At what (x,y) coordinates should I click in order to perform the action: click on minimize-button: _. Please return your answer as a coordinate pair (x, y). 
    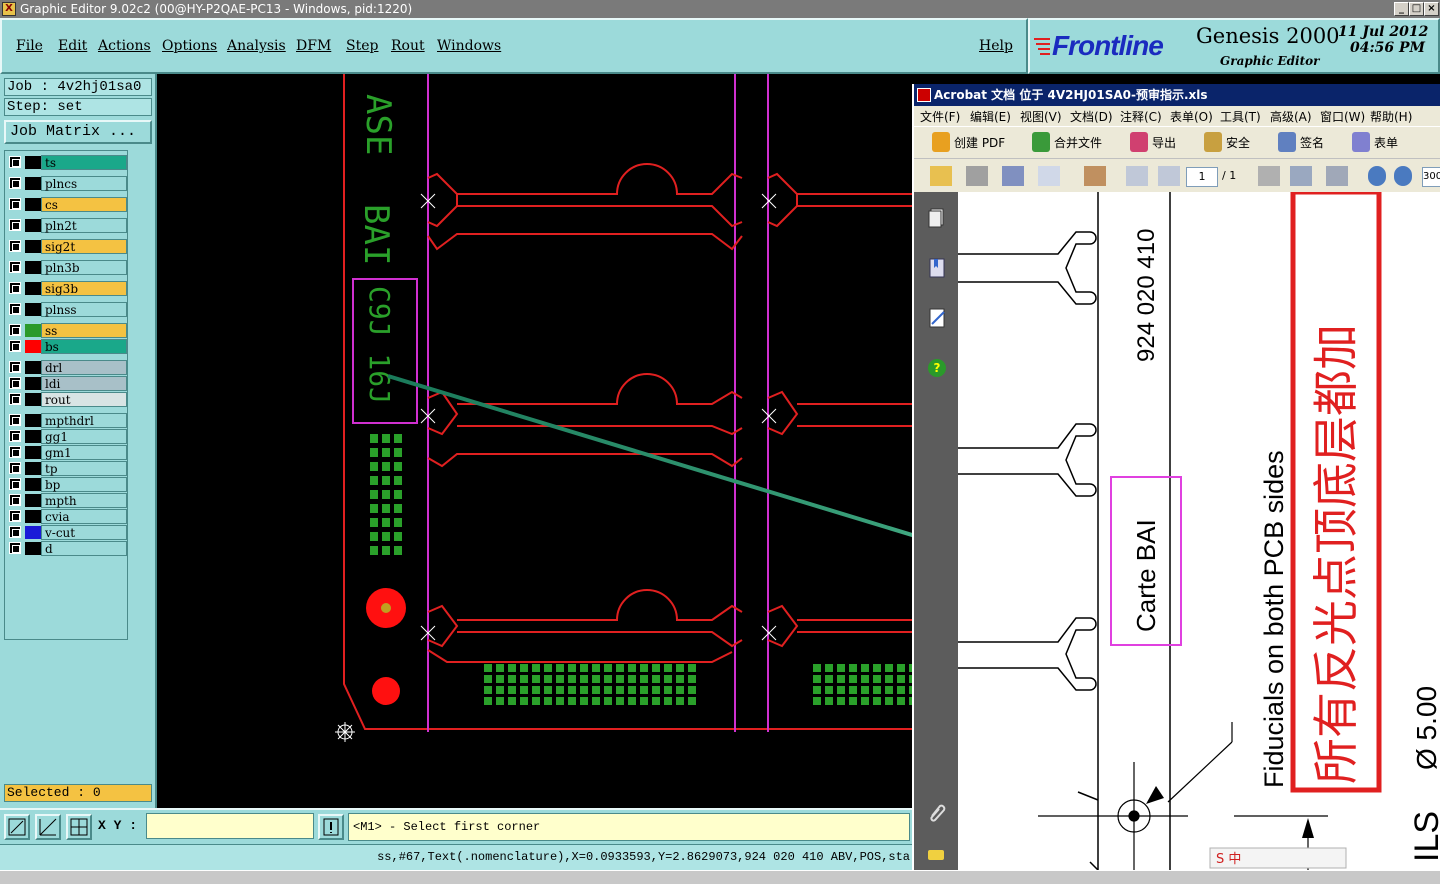
    Looking at the image, I should click on (1401, 9).